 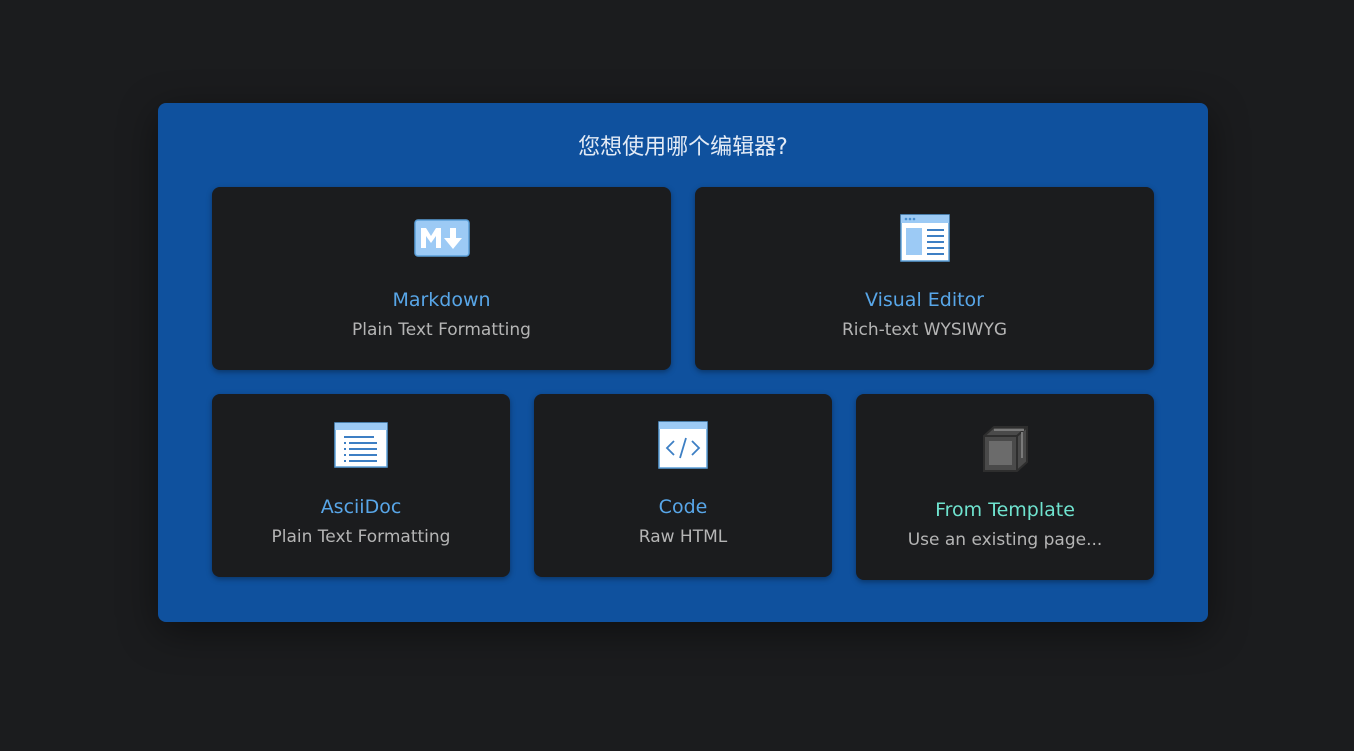 What do you see at coordinates (683, 507) in the screenshot?
I see `editor-label: Code` at bounding box center [683, 507].